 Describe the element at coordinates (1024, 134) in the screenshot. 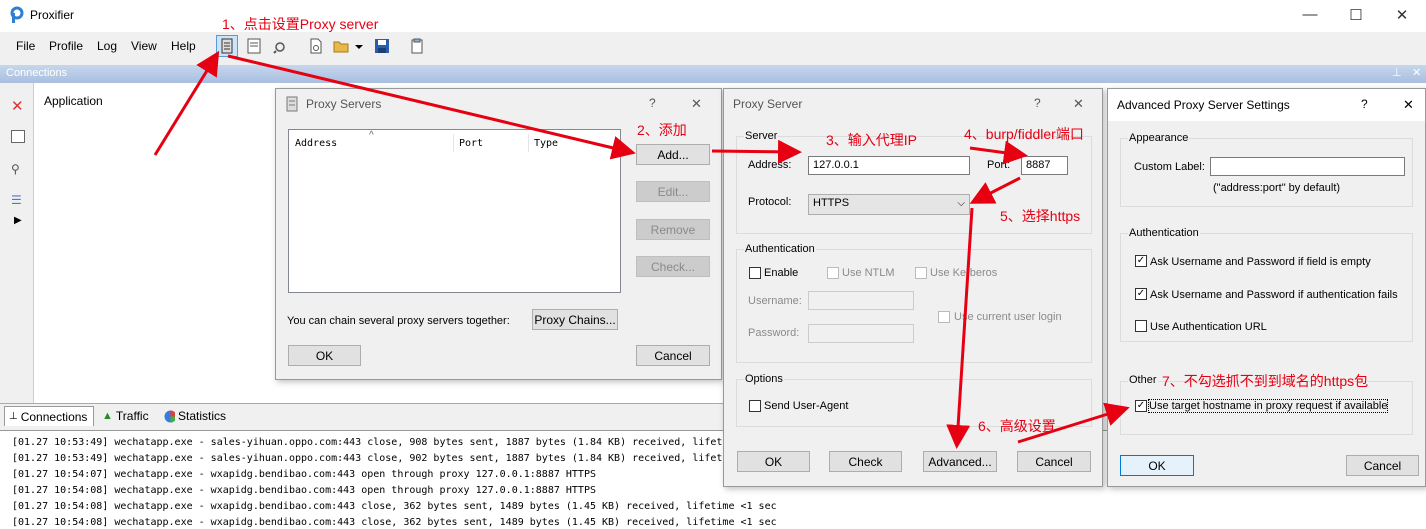

I see `annotation-step-4: 4、burp/fiddler端口` at that location.